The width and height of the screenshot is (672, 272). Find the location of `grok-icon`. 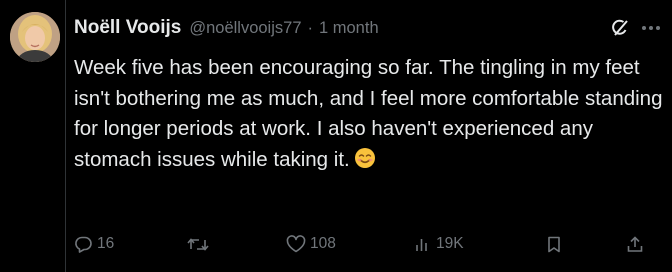

grok-icon is located at coordinates (620, 28).